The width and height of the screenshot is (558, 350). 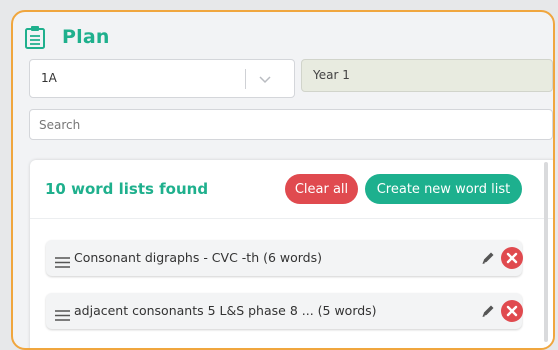 What do you see at coordinates (86, 37) in the screenshot?
I see `page-title: Plan` at bounding box center [86, 37].